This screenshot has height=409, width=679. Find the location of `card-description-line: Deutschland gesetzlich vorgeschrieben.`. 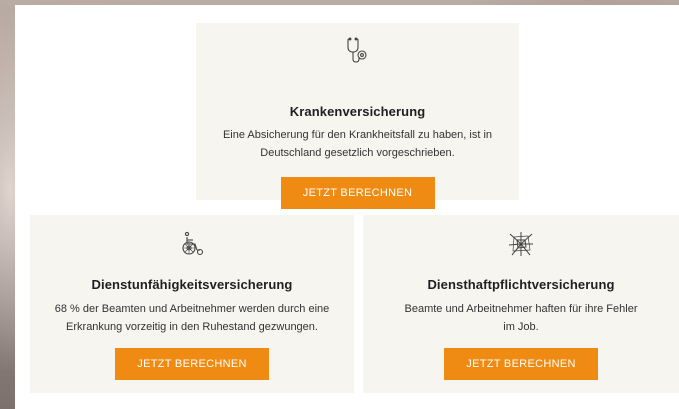

card-description-line: Deutschland gesetzlich vorgeschrieben. is located at coordinates (357, 153).